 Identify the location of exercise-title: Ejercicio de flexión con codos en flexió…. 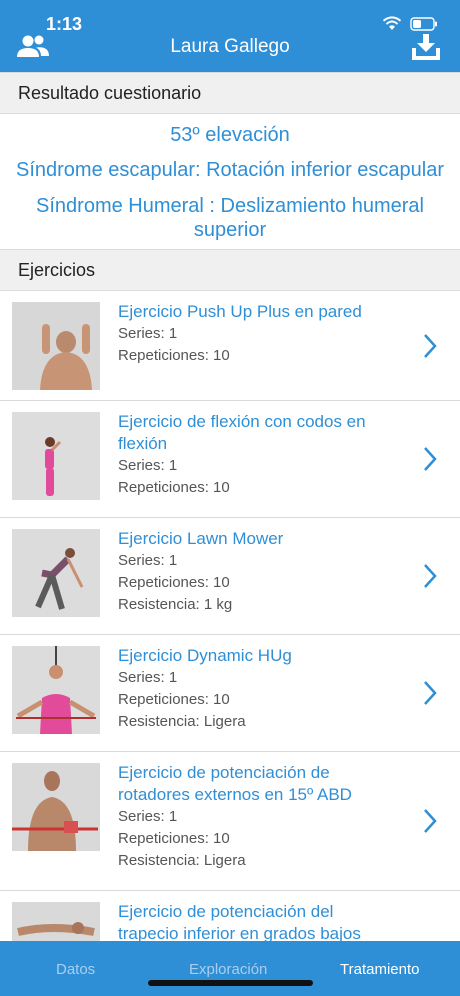
(242, 432).